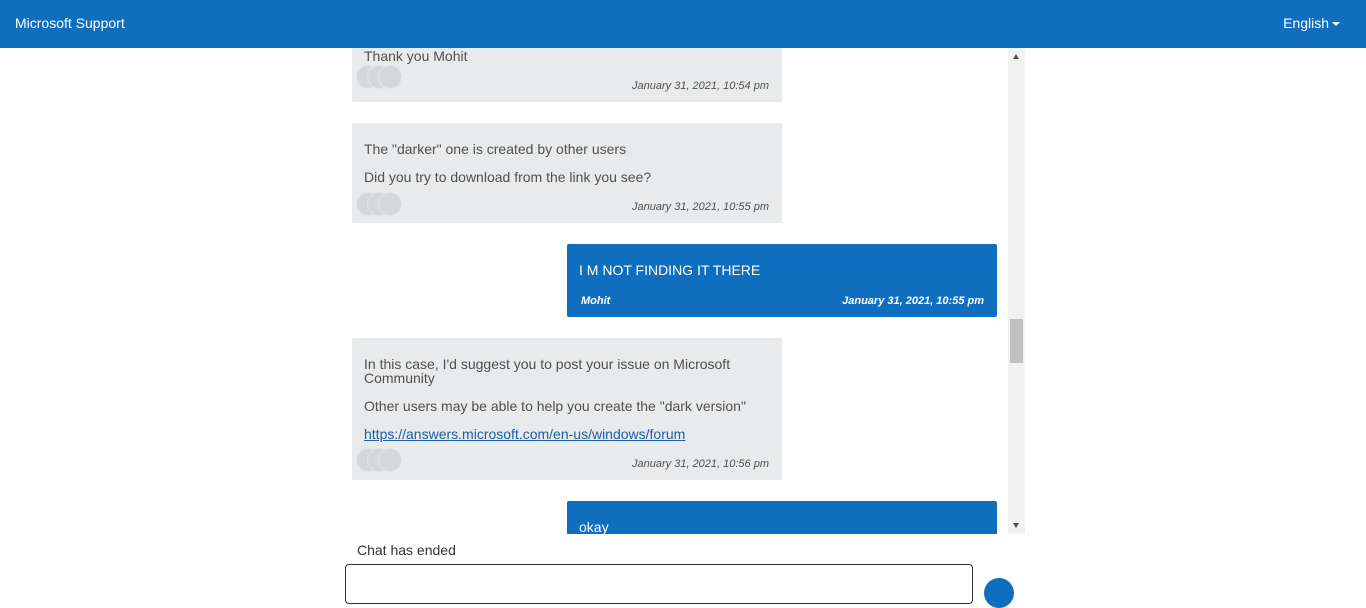 The height and width of the screenshot is (608, 1366). What do you see at coordinates (1016, 525) in the screenshot?
I see `scroll-down-arrow-icon` at bounding box center [1016, 525].